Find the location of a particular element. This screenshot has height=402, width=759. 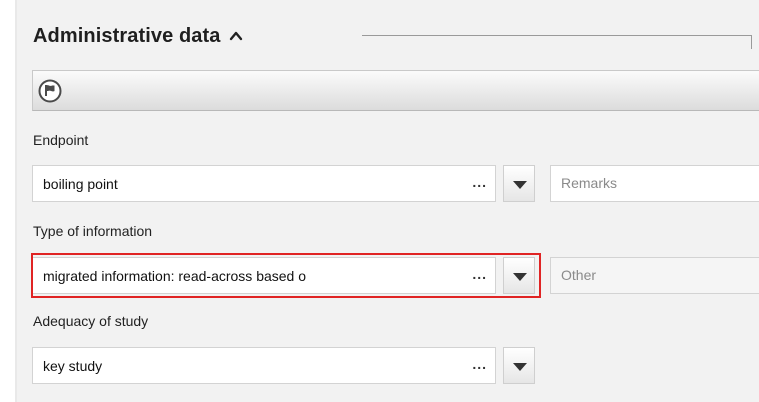

adequacy-of-study-label: Adequacy of study is located at coordinates (91, 321).